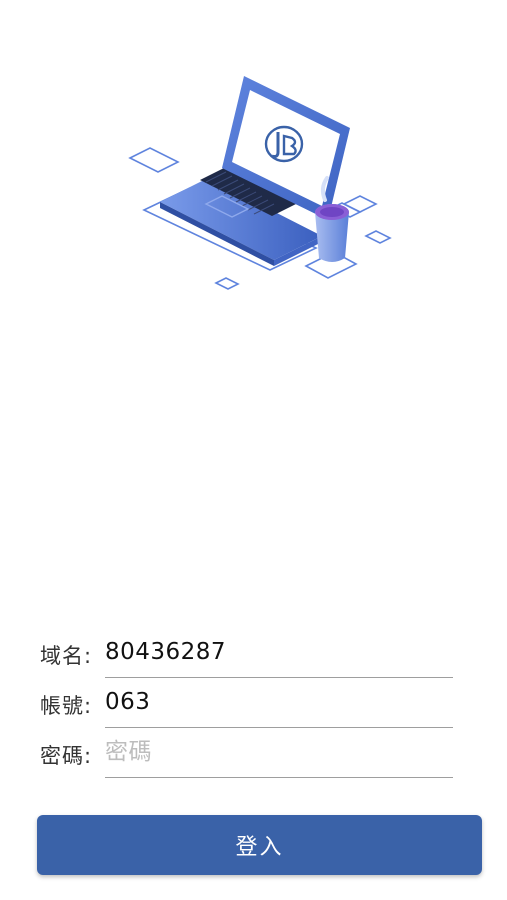 The width and height of the screenshot is (507, 900). Describe the element at coordinates (259, 845) in the screenshot. I see `login-button: 登入` at that location.